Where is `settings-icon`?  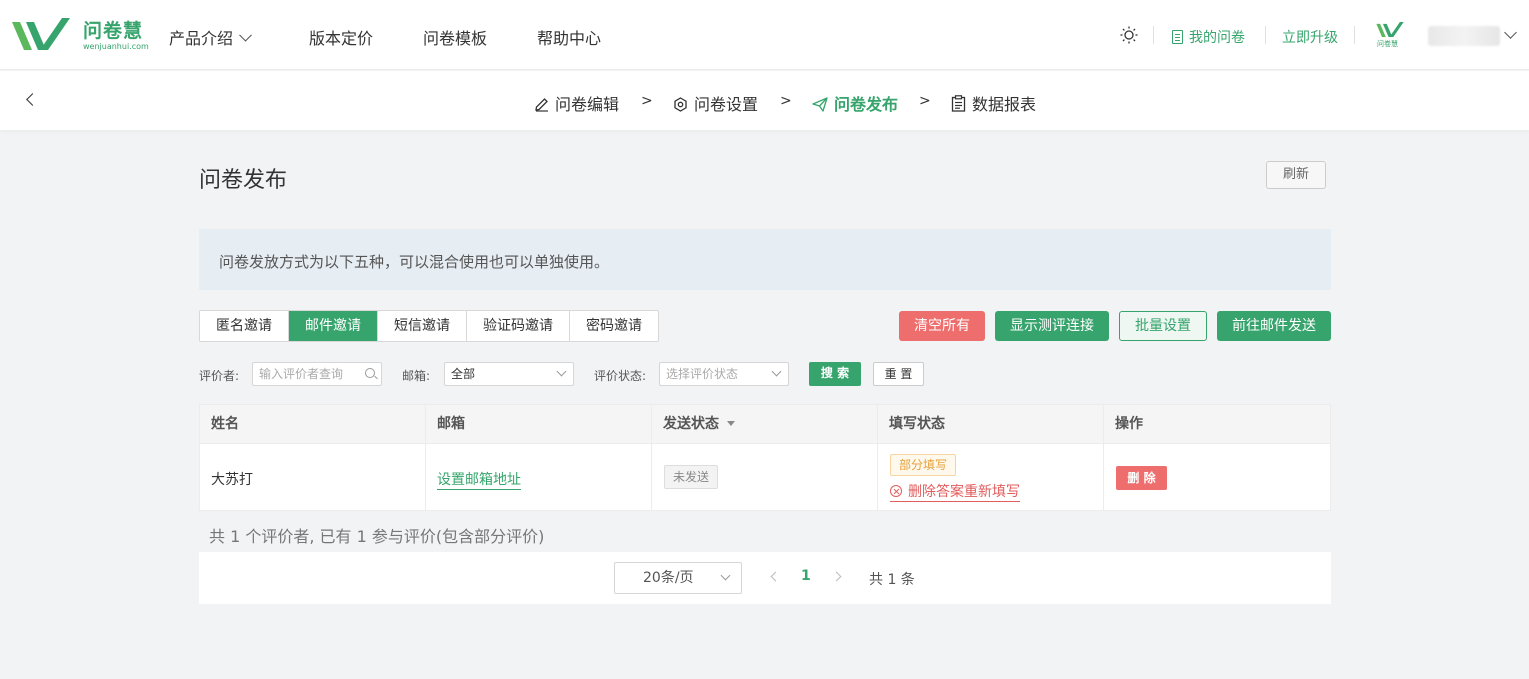 settings-icon is located at coordinates (680, 104).